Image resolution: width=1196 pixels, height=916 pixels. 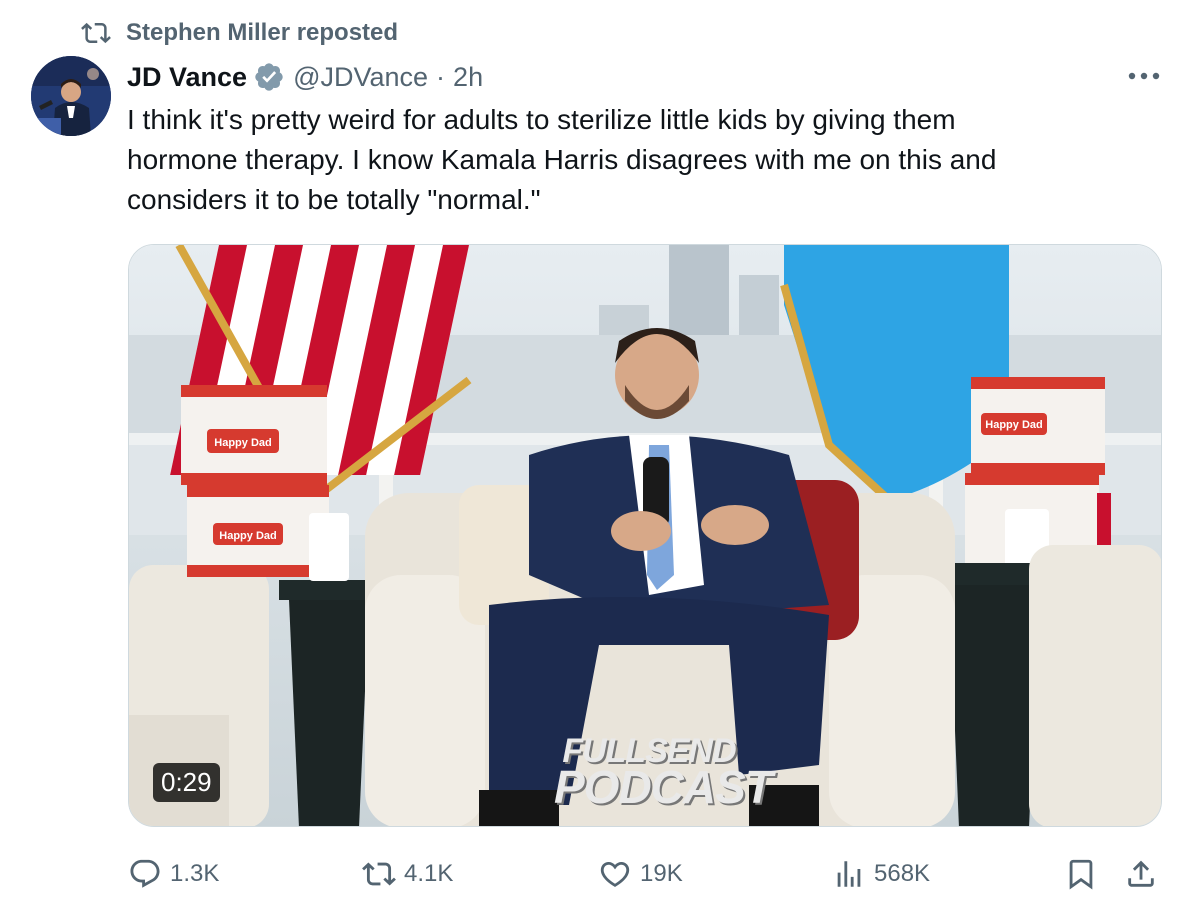 I want to click on watermark-line-2: PODCAST, so click(x=663, y=787).